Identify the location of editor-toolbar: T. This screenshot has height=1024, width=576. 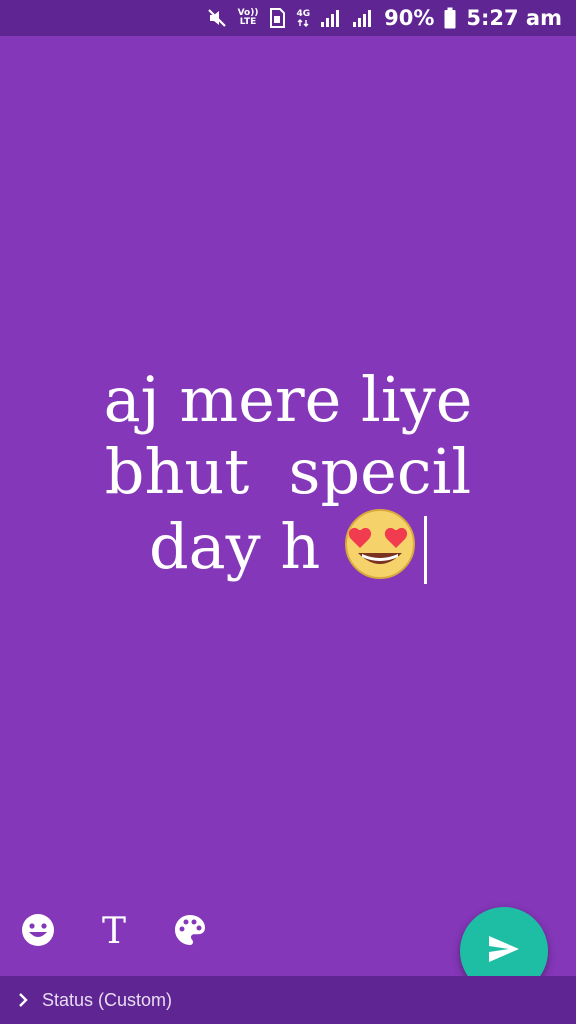
(130, 932).